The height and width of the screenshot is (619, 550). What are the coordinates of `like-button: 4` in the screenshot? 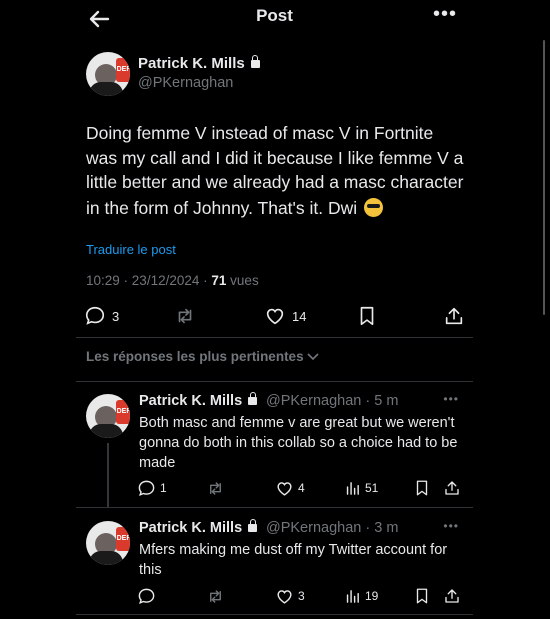 It's located at (290, 488).